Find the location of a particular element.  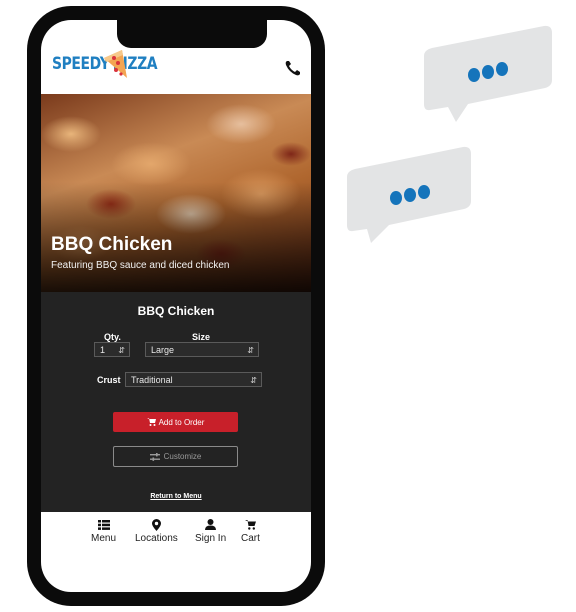

sliders-icon is located at coordinates (154, 456).